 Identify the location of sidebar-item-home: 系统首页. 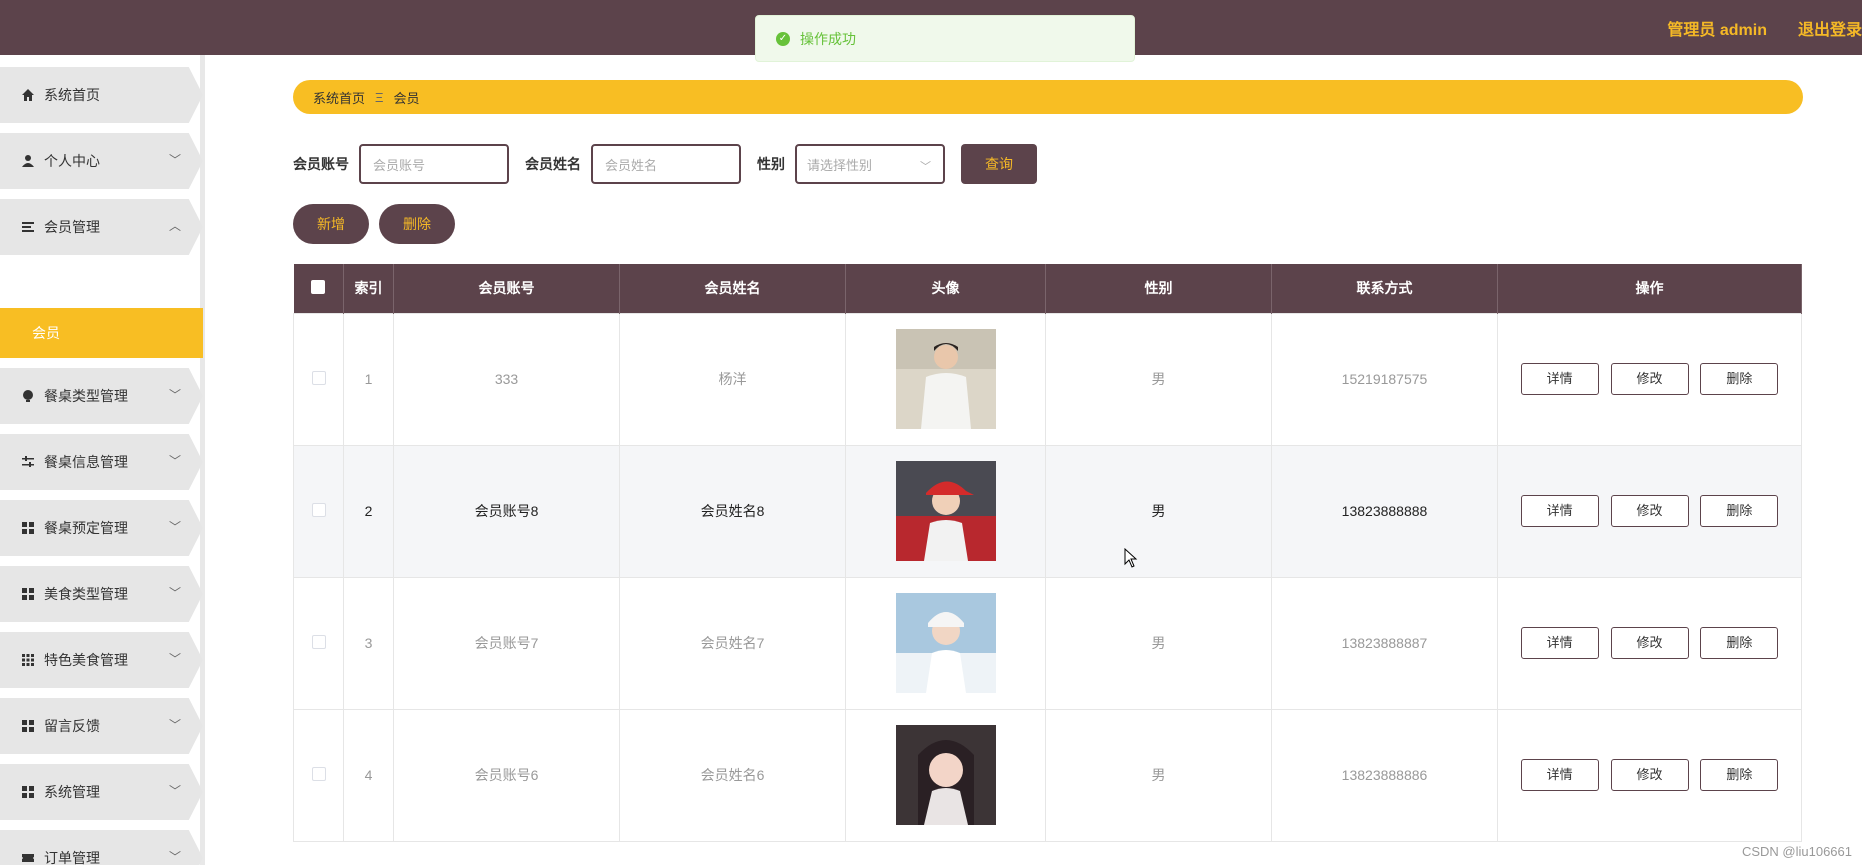
(101, 95).